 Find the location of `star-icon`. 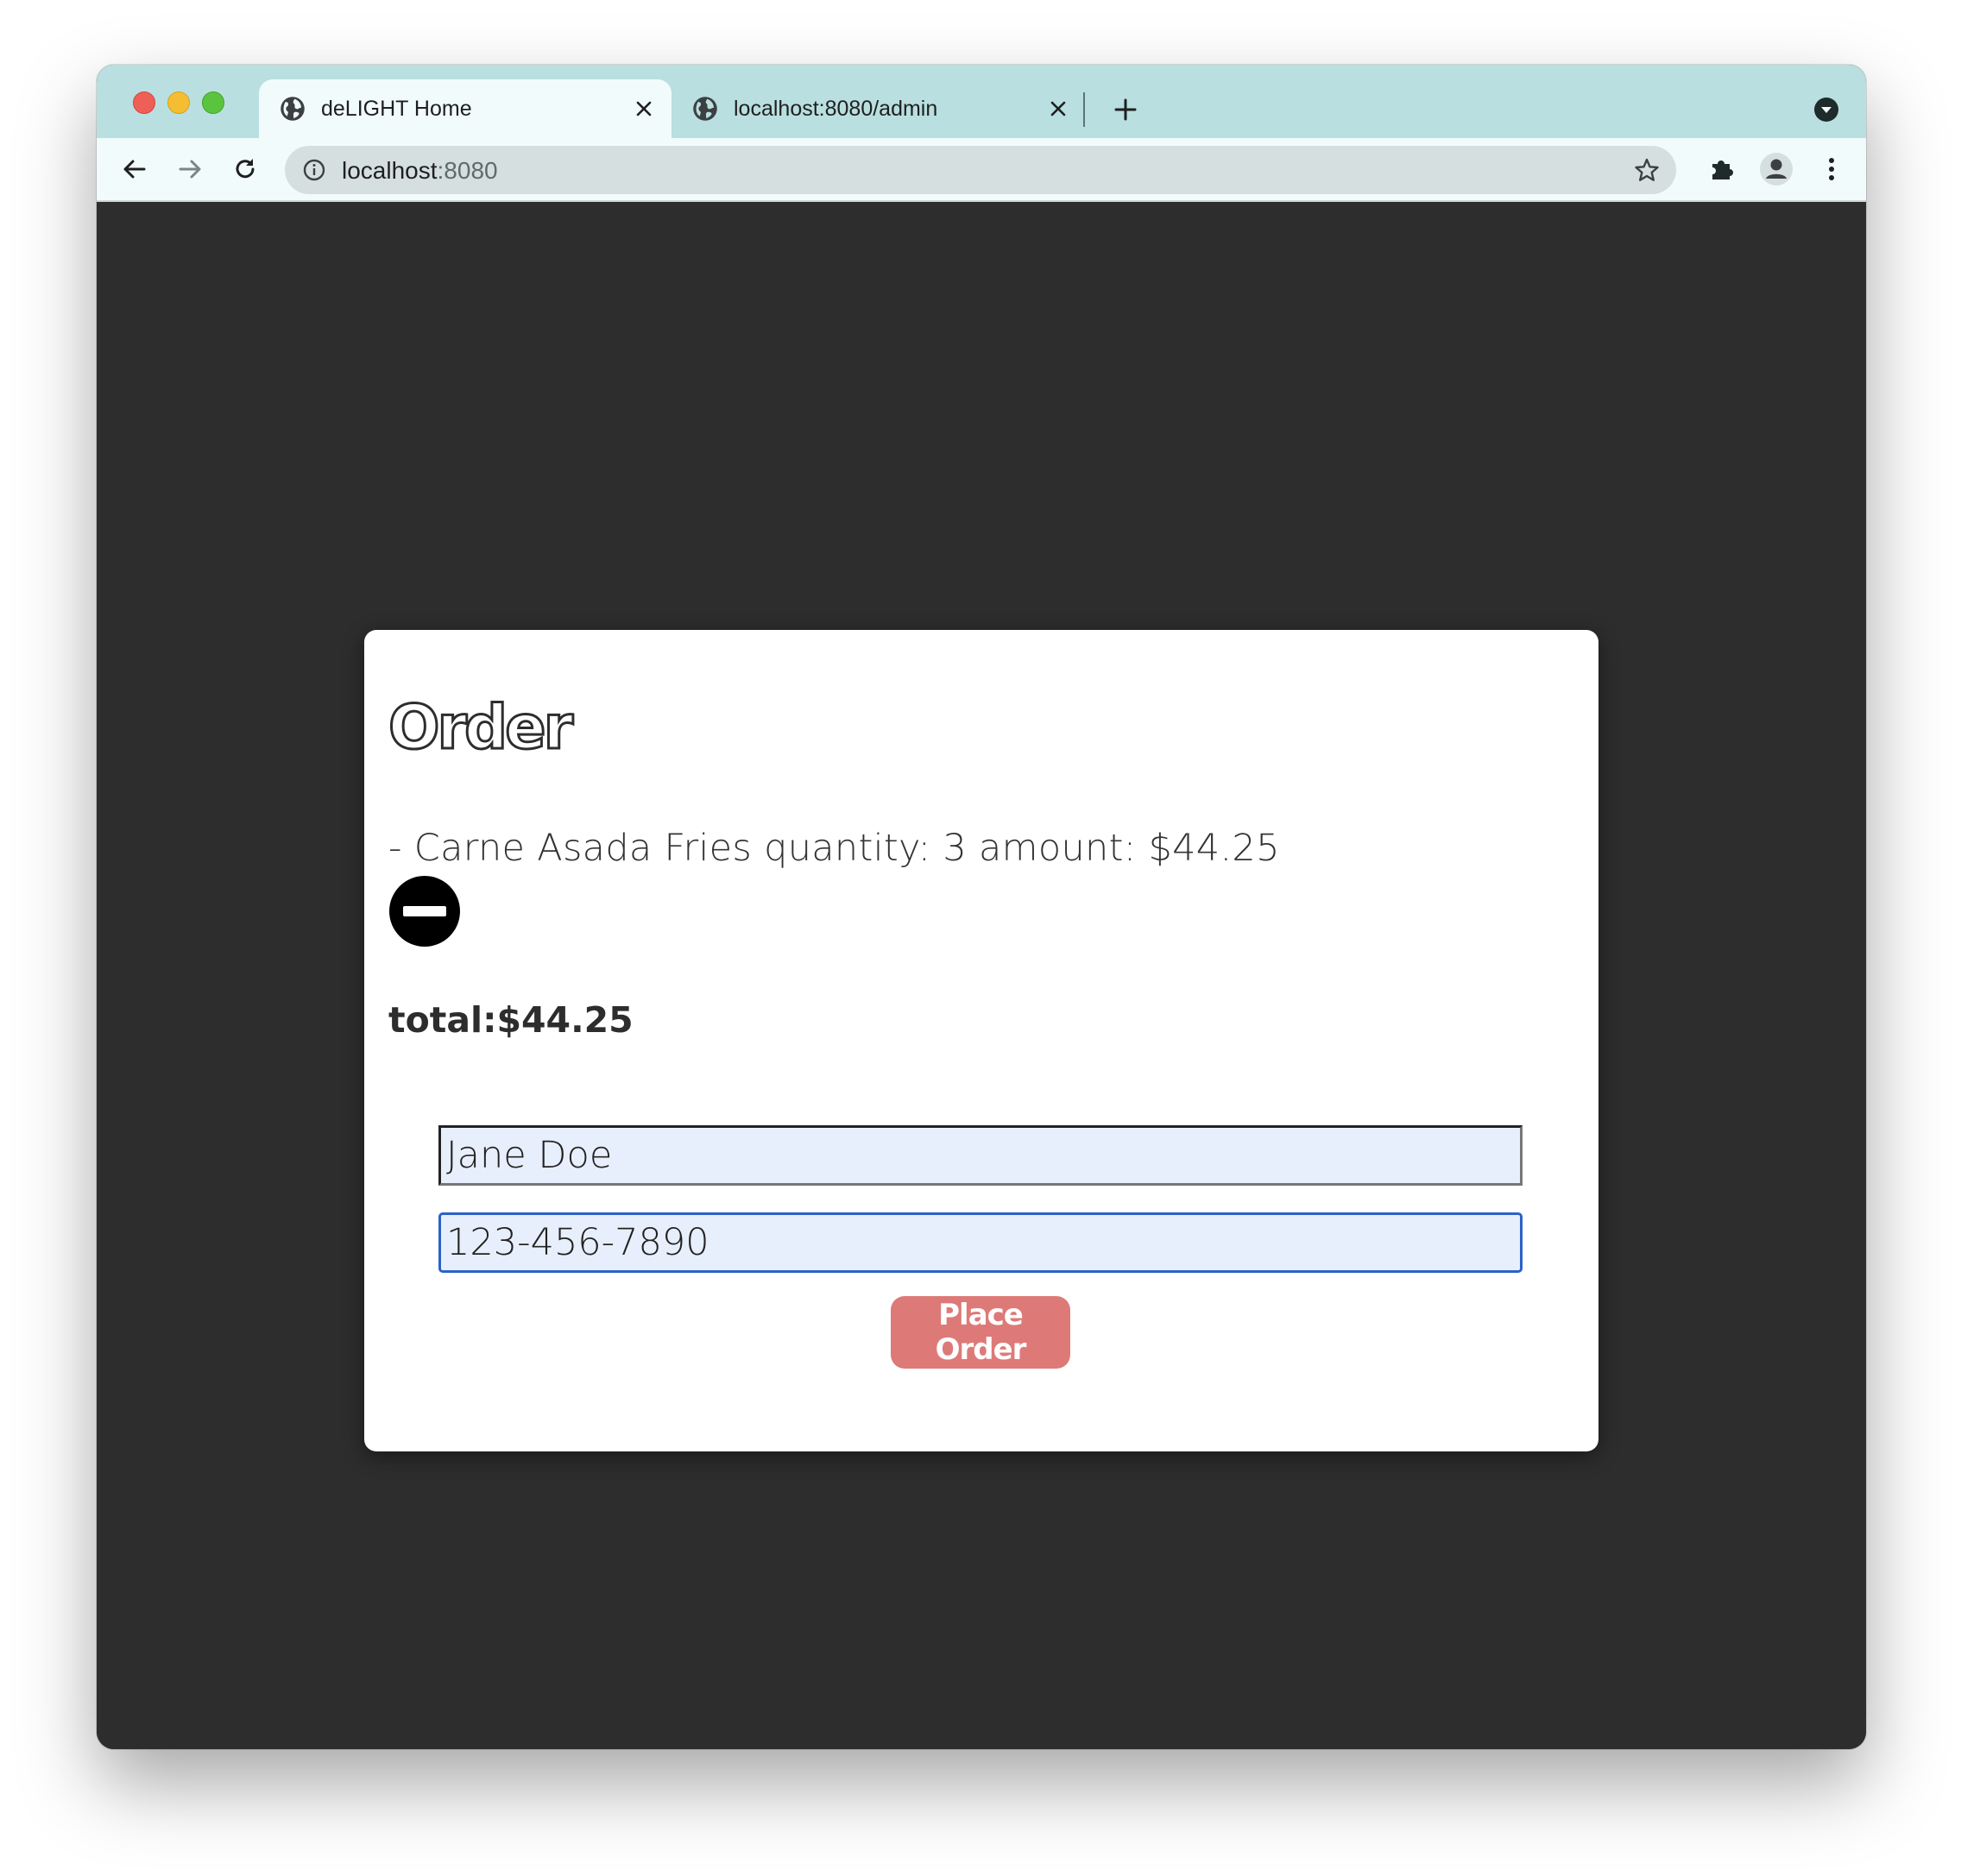

star-icon is located at coordinates (1647, 170).